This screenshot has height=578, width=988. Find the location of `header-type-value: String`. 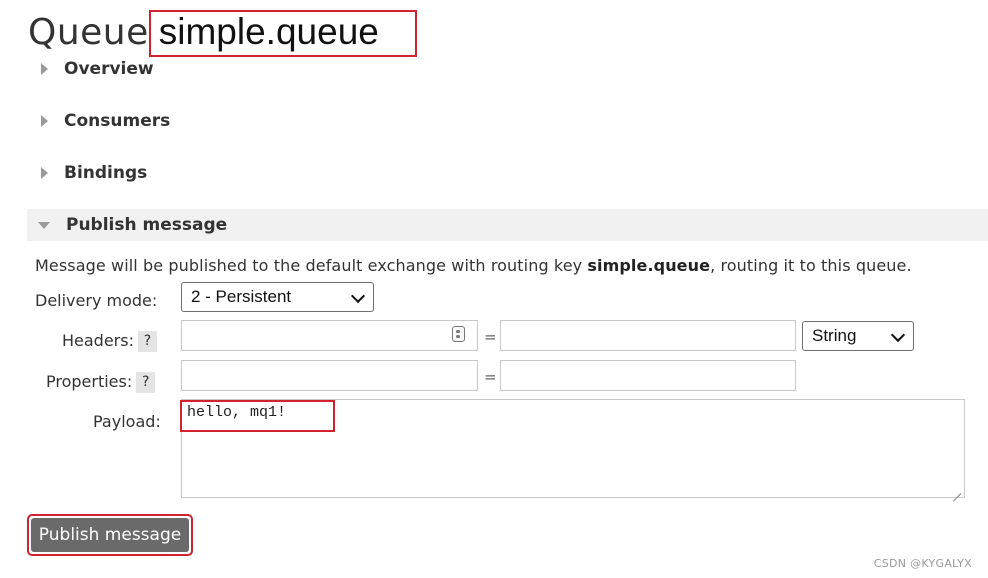

header-type-value: String is located at coordinates (834, 335).